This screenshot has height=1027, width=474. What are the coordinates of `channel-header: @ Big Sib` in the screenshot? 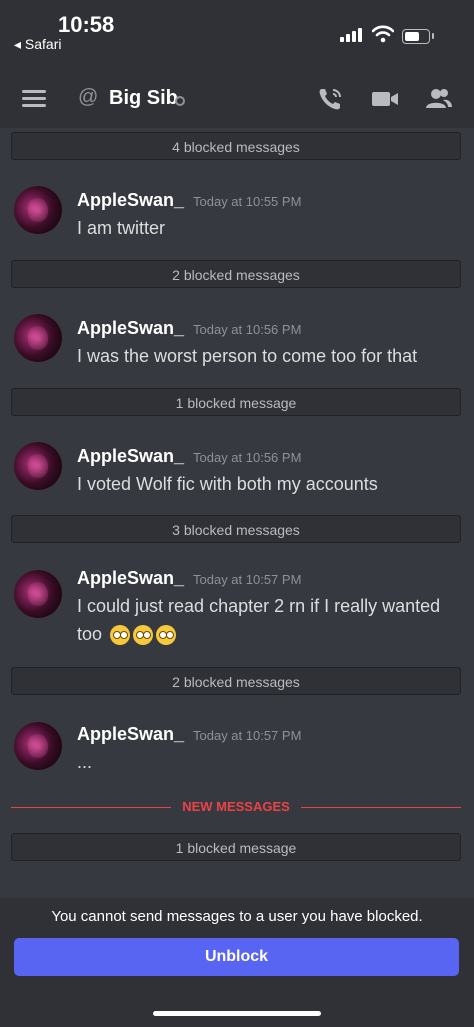 It's located at (237, 99).